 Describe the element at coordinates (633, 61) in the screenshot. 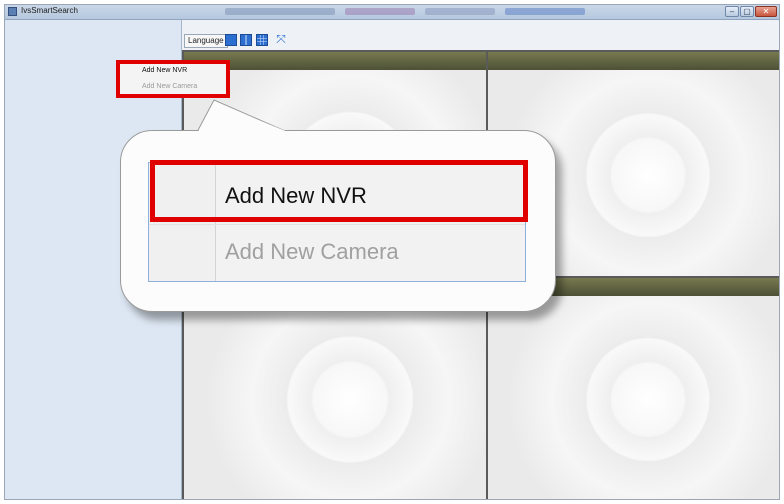

I see `camera-title-bar` at that location.